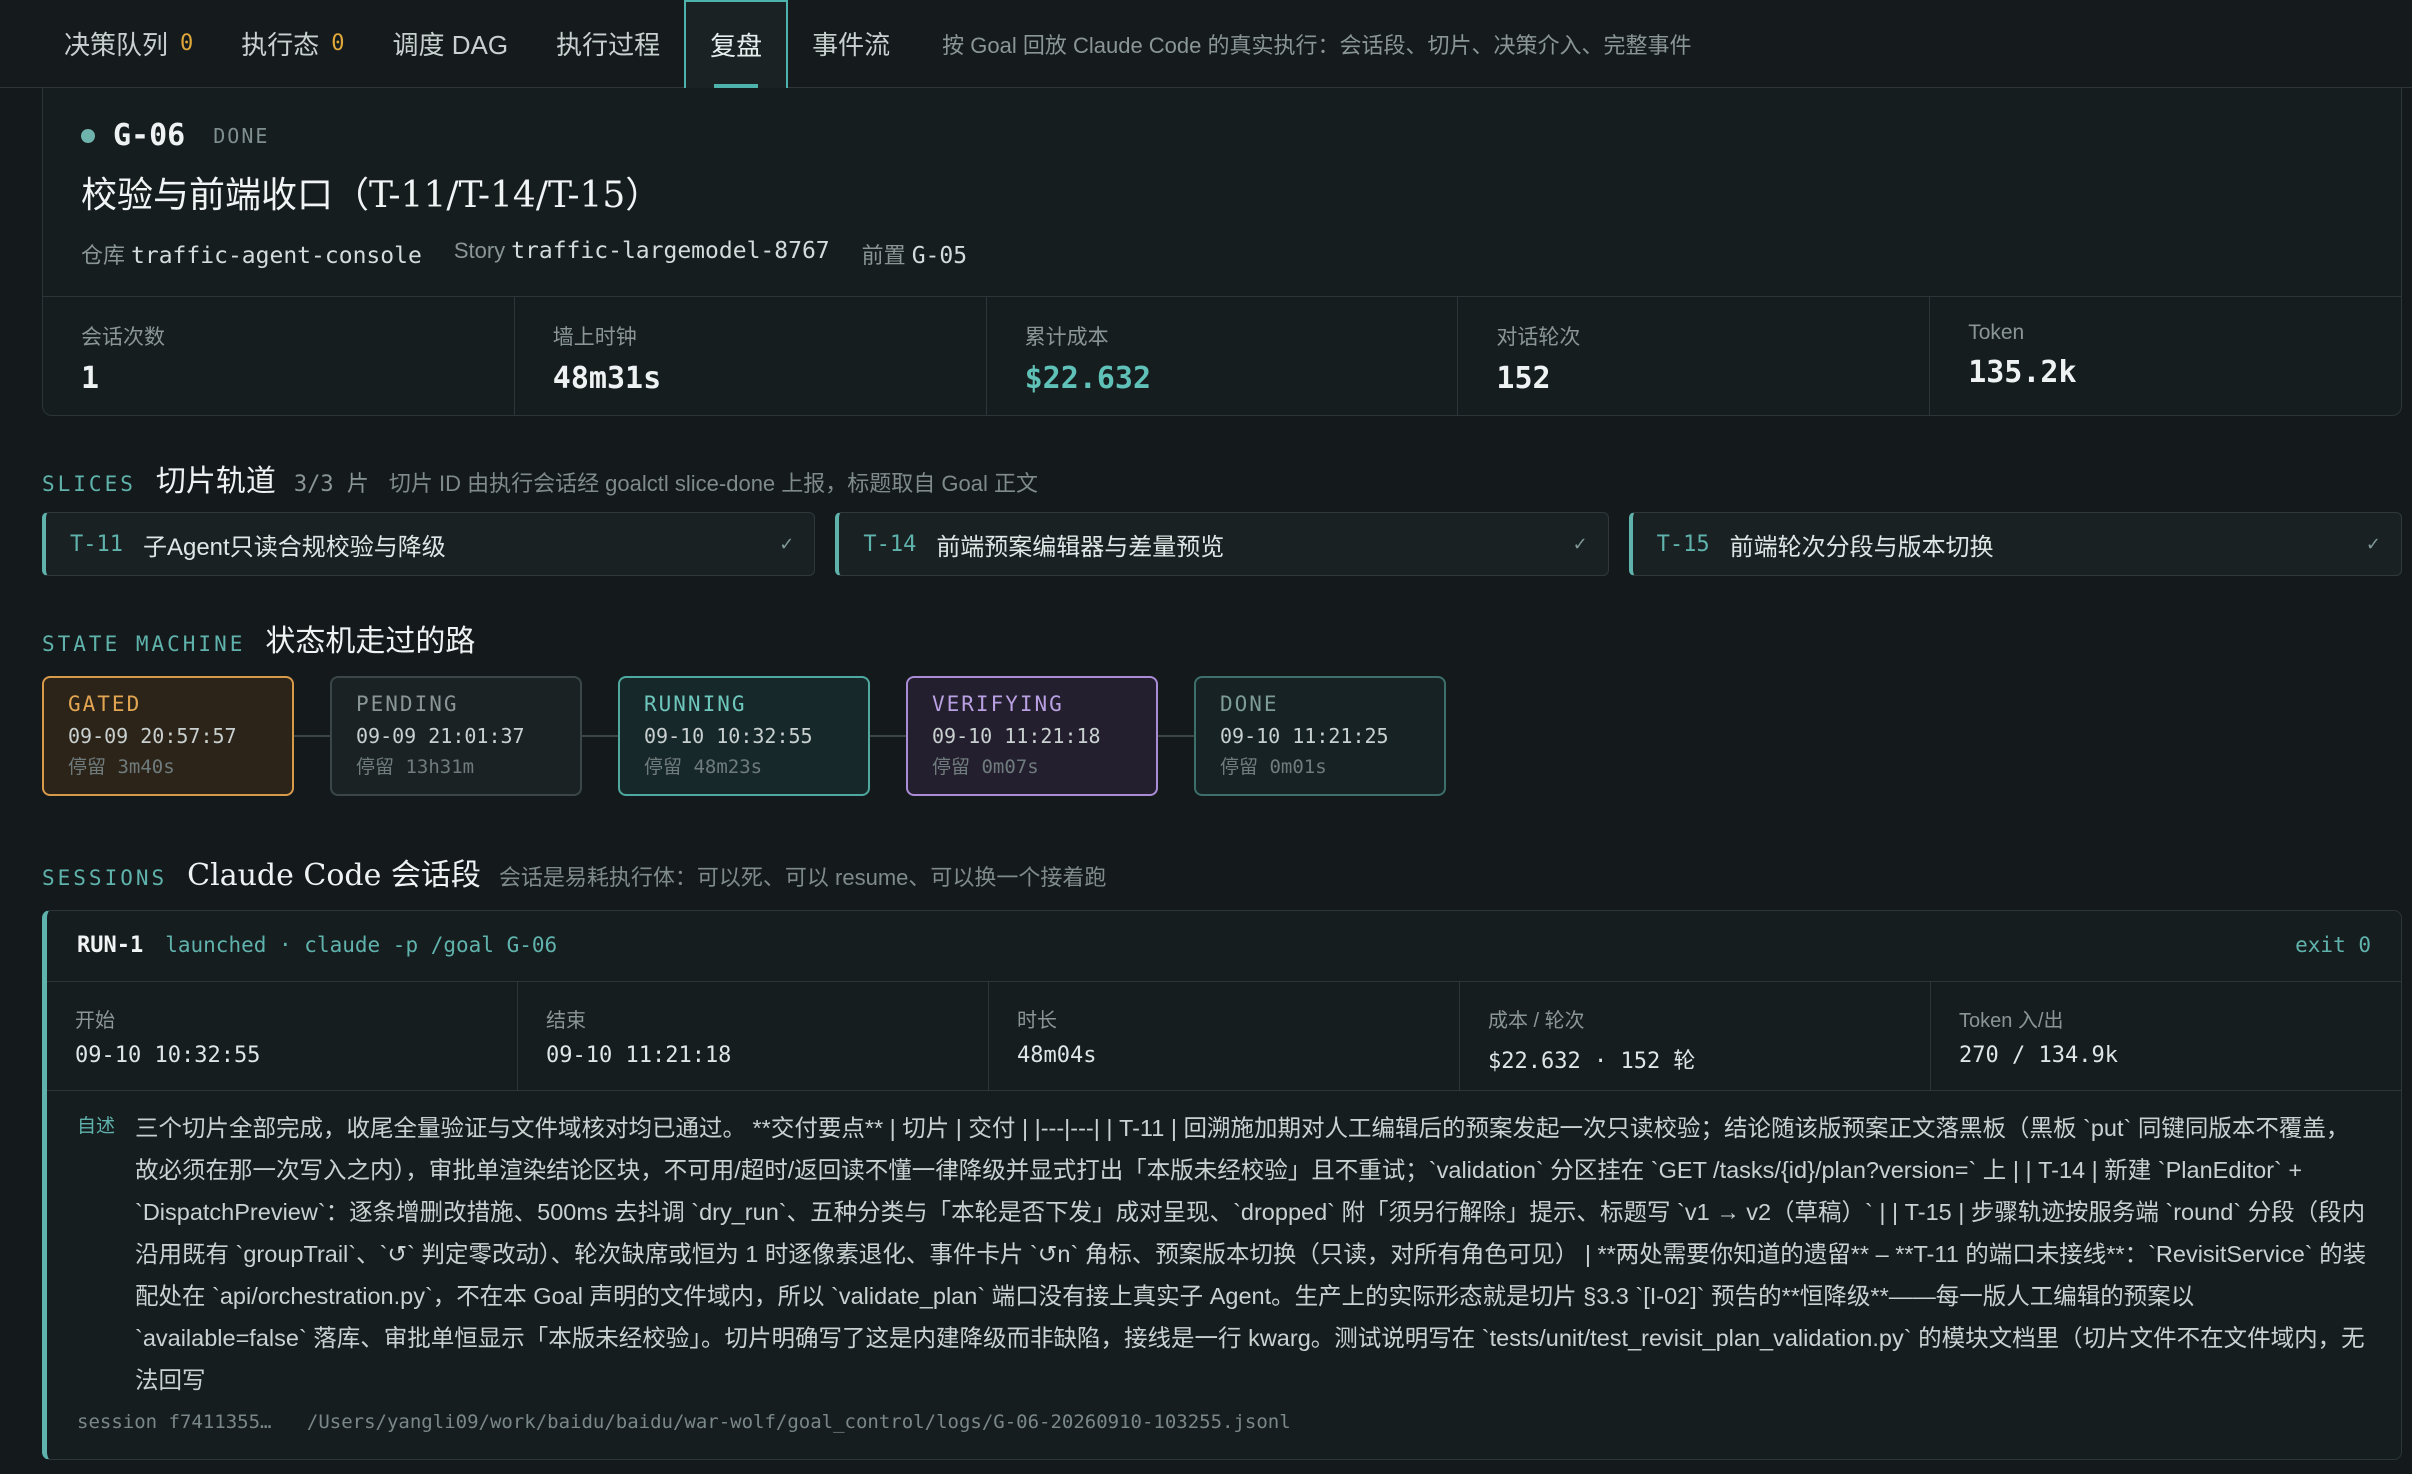 Image resolution: width=2412 pixels, height=1474 pixels. Describe the element at coordinates (370, 641) in the screenshot. I see `section-title: 状态机走过的路` at that location.